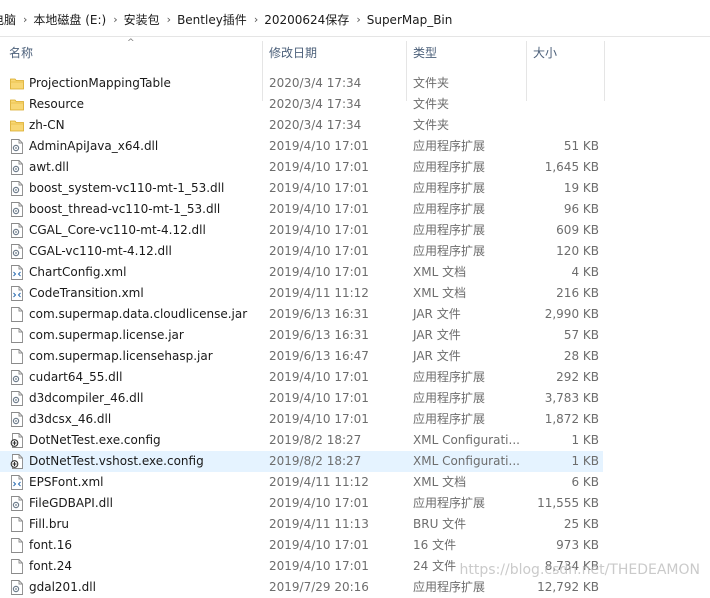  I want to click on file-name: CodeTransition.xml, so click(86, 293).